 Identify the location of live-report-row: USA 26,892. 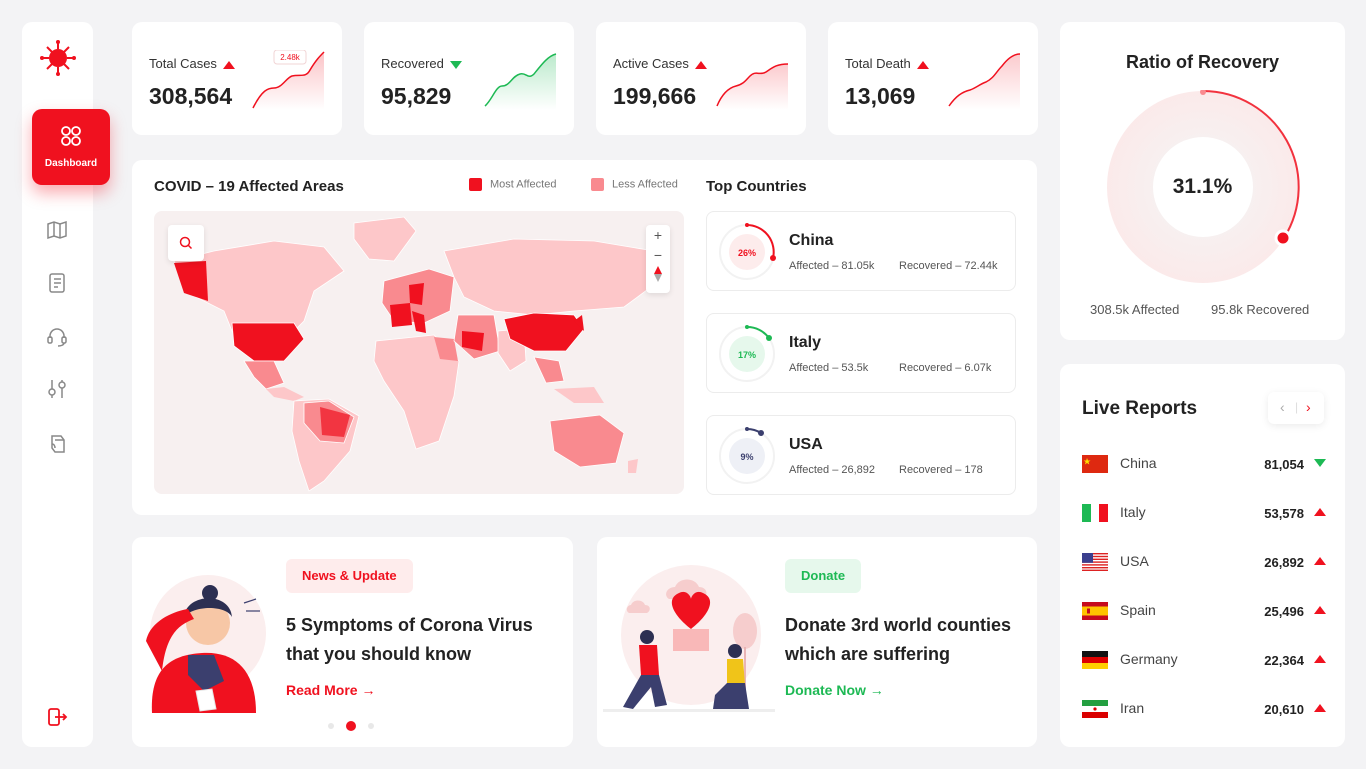
(1204, 562).